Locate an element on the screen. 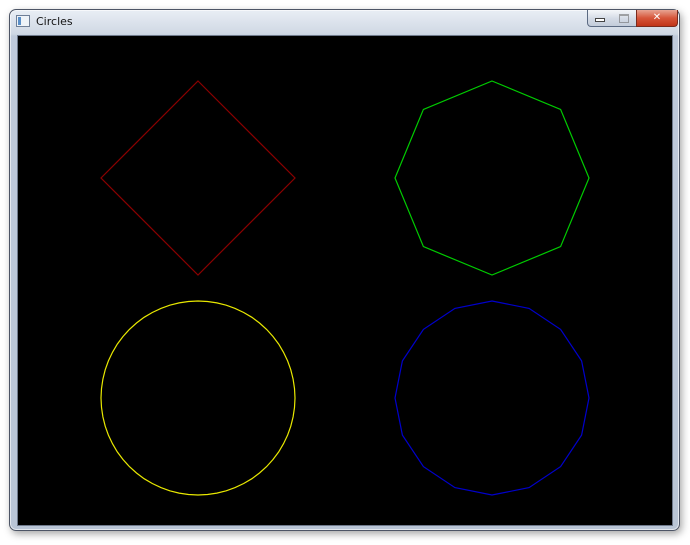  minimize-button is located at coordinates (600, 18).